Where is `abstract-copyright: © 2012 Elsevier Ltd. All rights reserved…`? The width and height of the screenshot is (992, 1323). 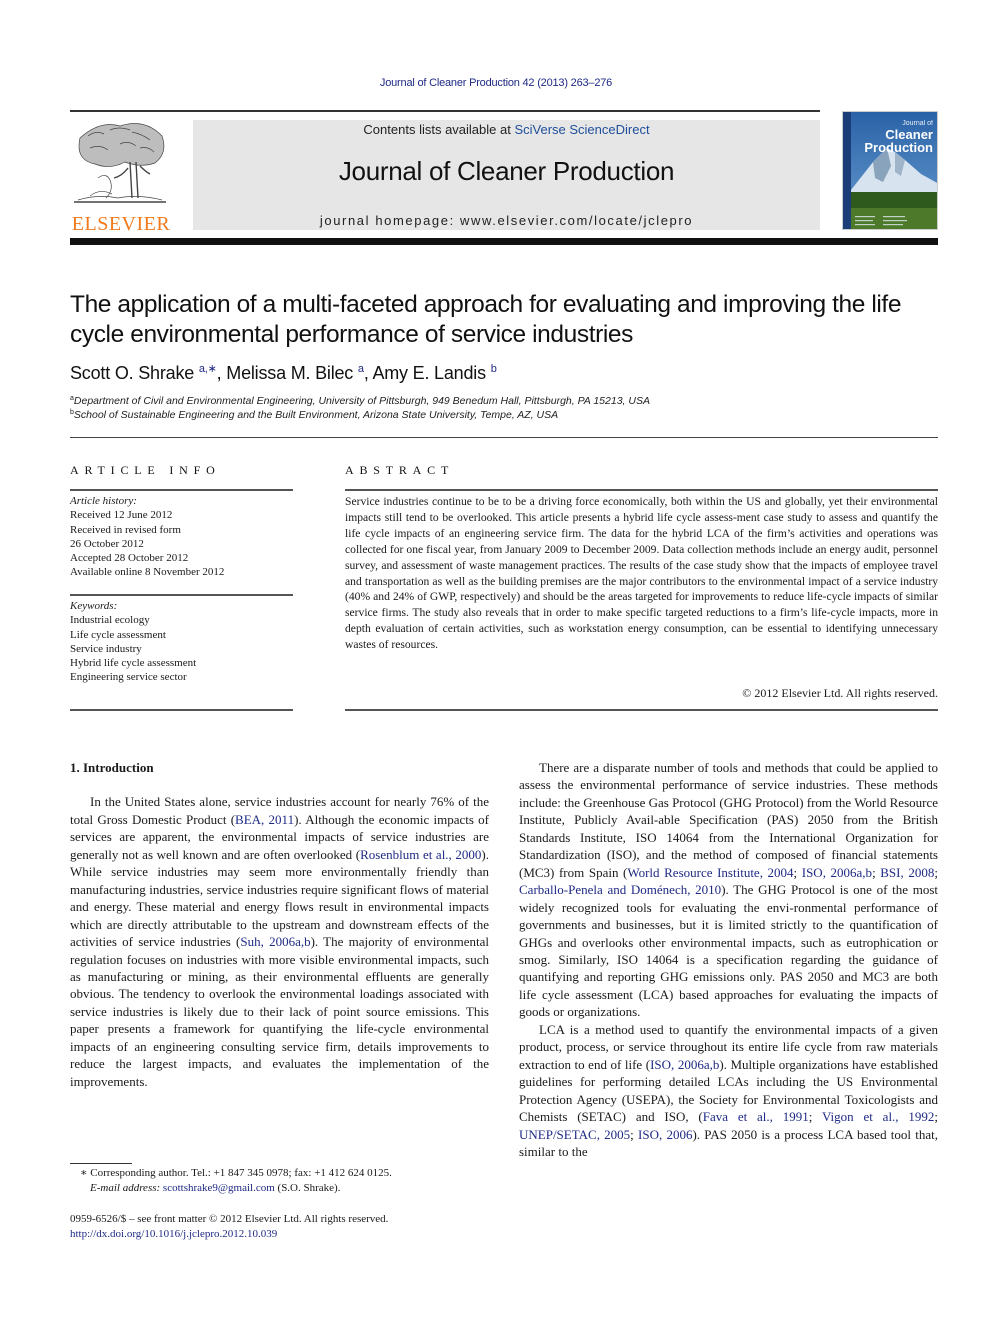
abstract-copyright: © 2012 Elsevier Ltd. All rights reserved… is located at coordinates (840, 693).